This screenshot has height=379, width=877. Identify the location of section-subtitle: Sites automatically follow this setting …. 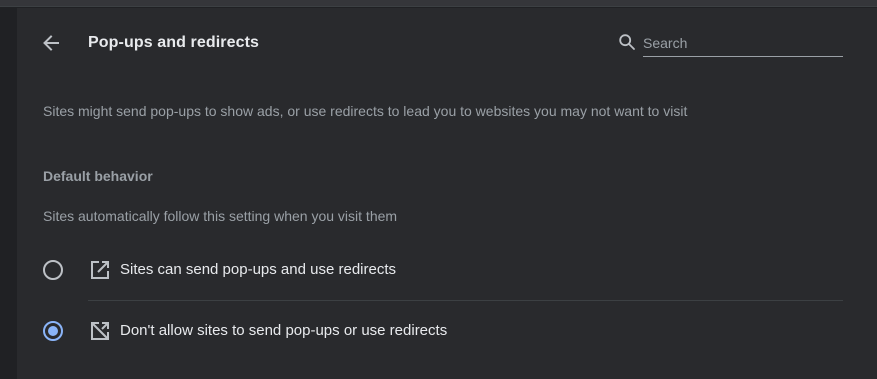
(220, 216).